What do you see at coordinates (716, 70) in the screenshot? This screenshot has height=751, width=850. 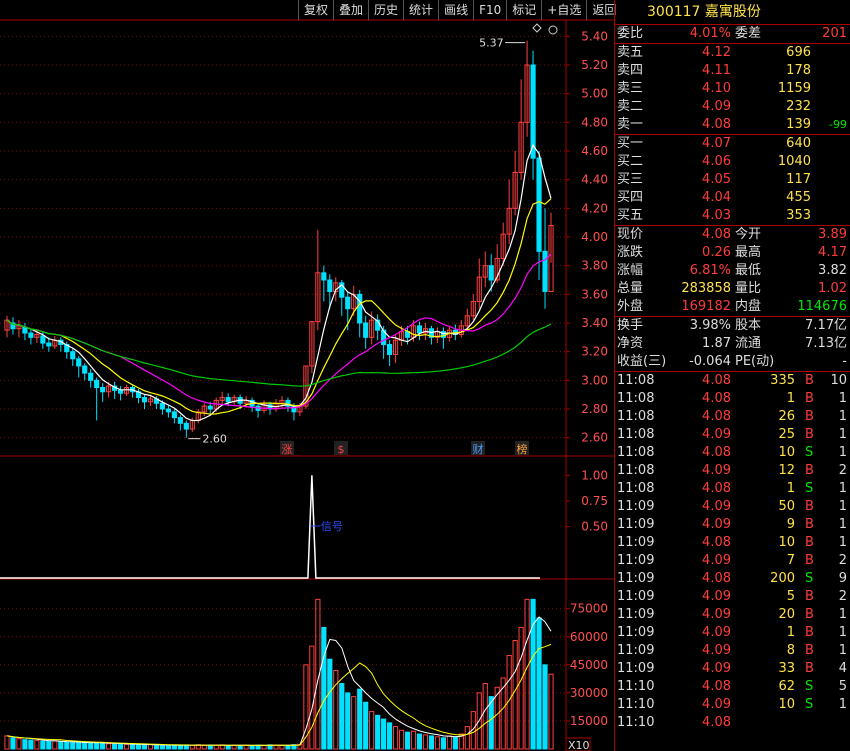 I see `ask-price: 4.11` at bounding box center [716, 70].